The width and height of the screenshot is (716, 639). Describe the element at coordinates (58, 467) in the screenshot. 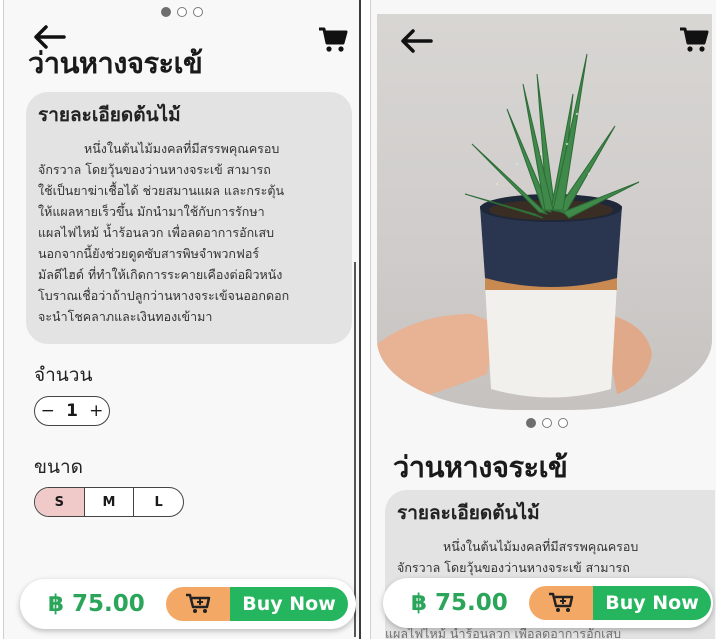

I see `size-label: ขนาด` at that location.